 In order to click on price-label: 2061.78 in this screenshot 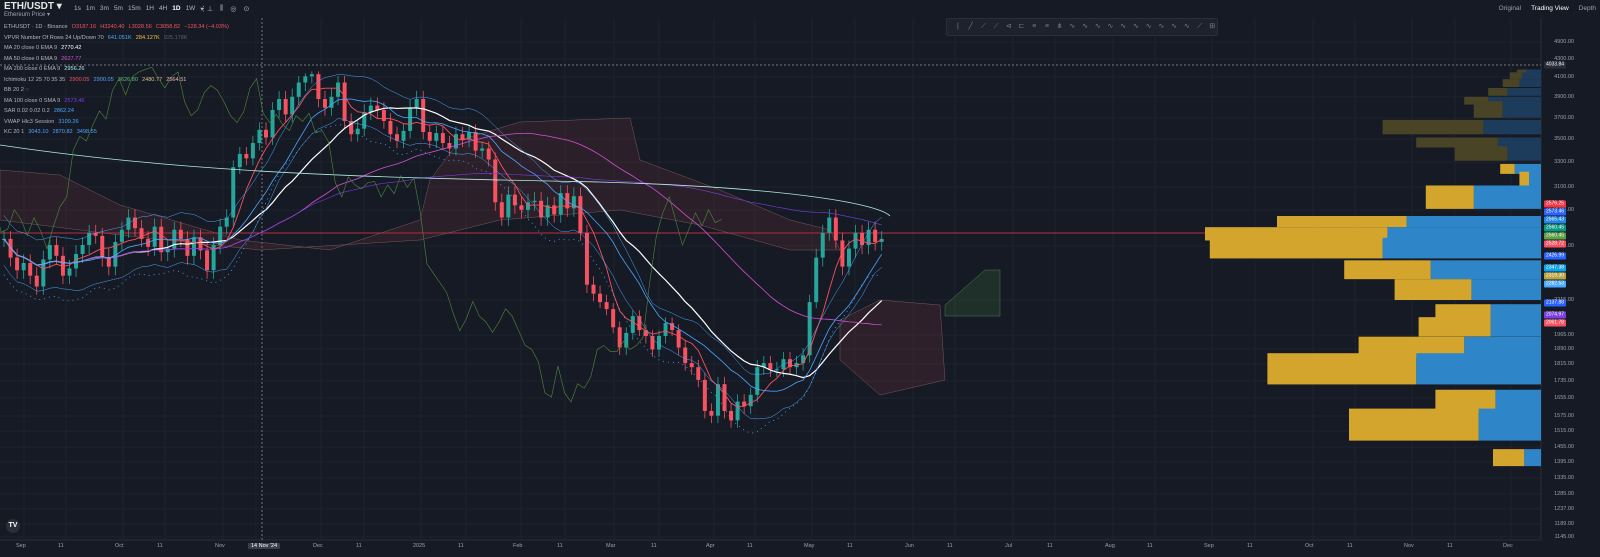, I will do `click(1555, 323)`.